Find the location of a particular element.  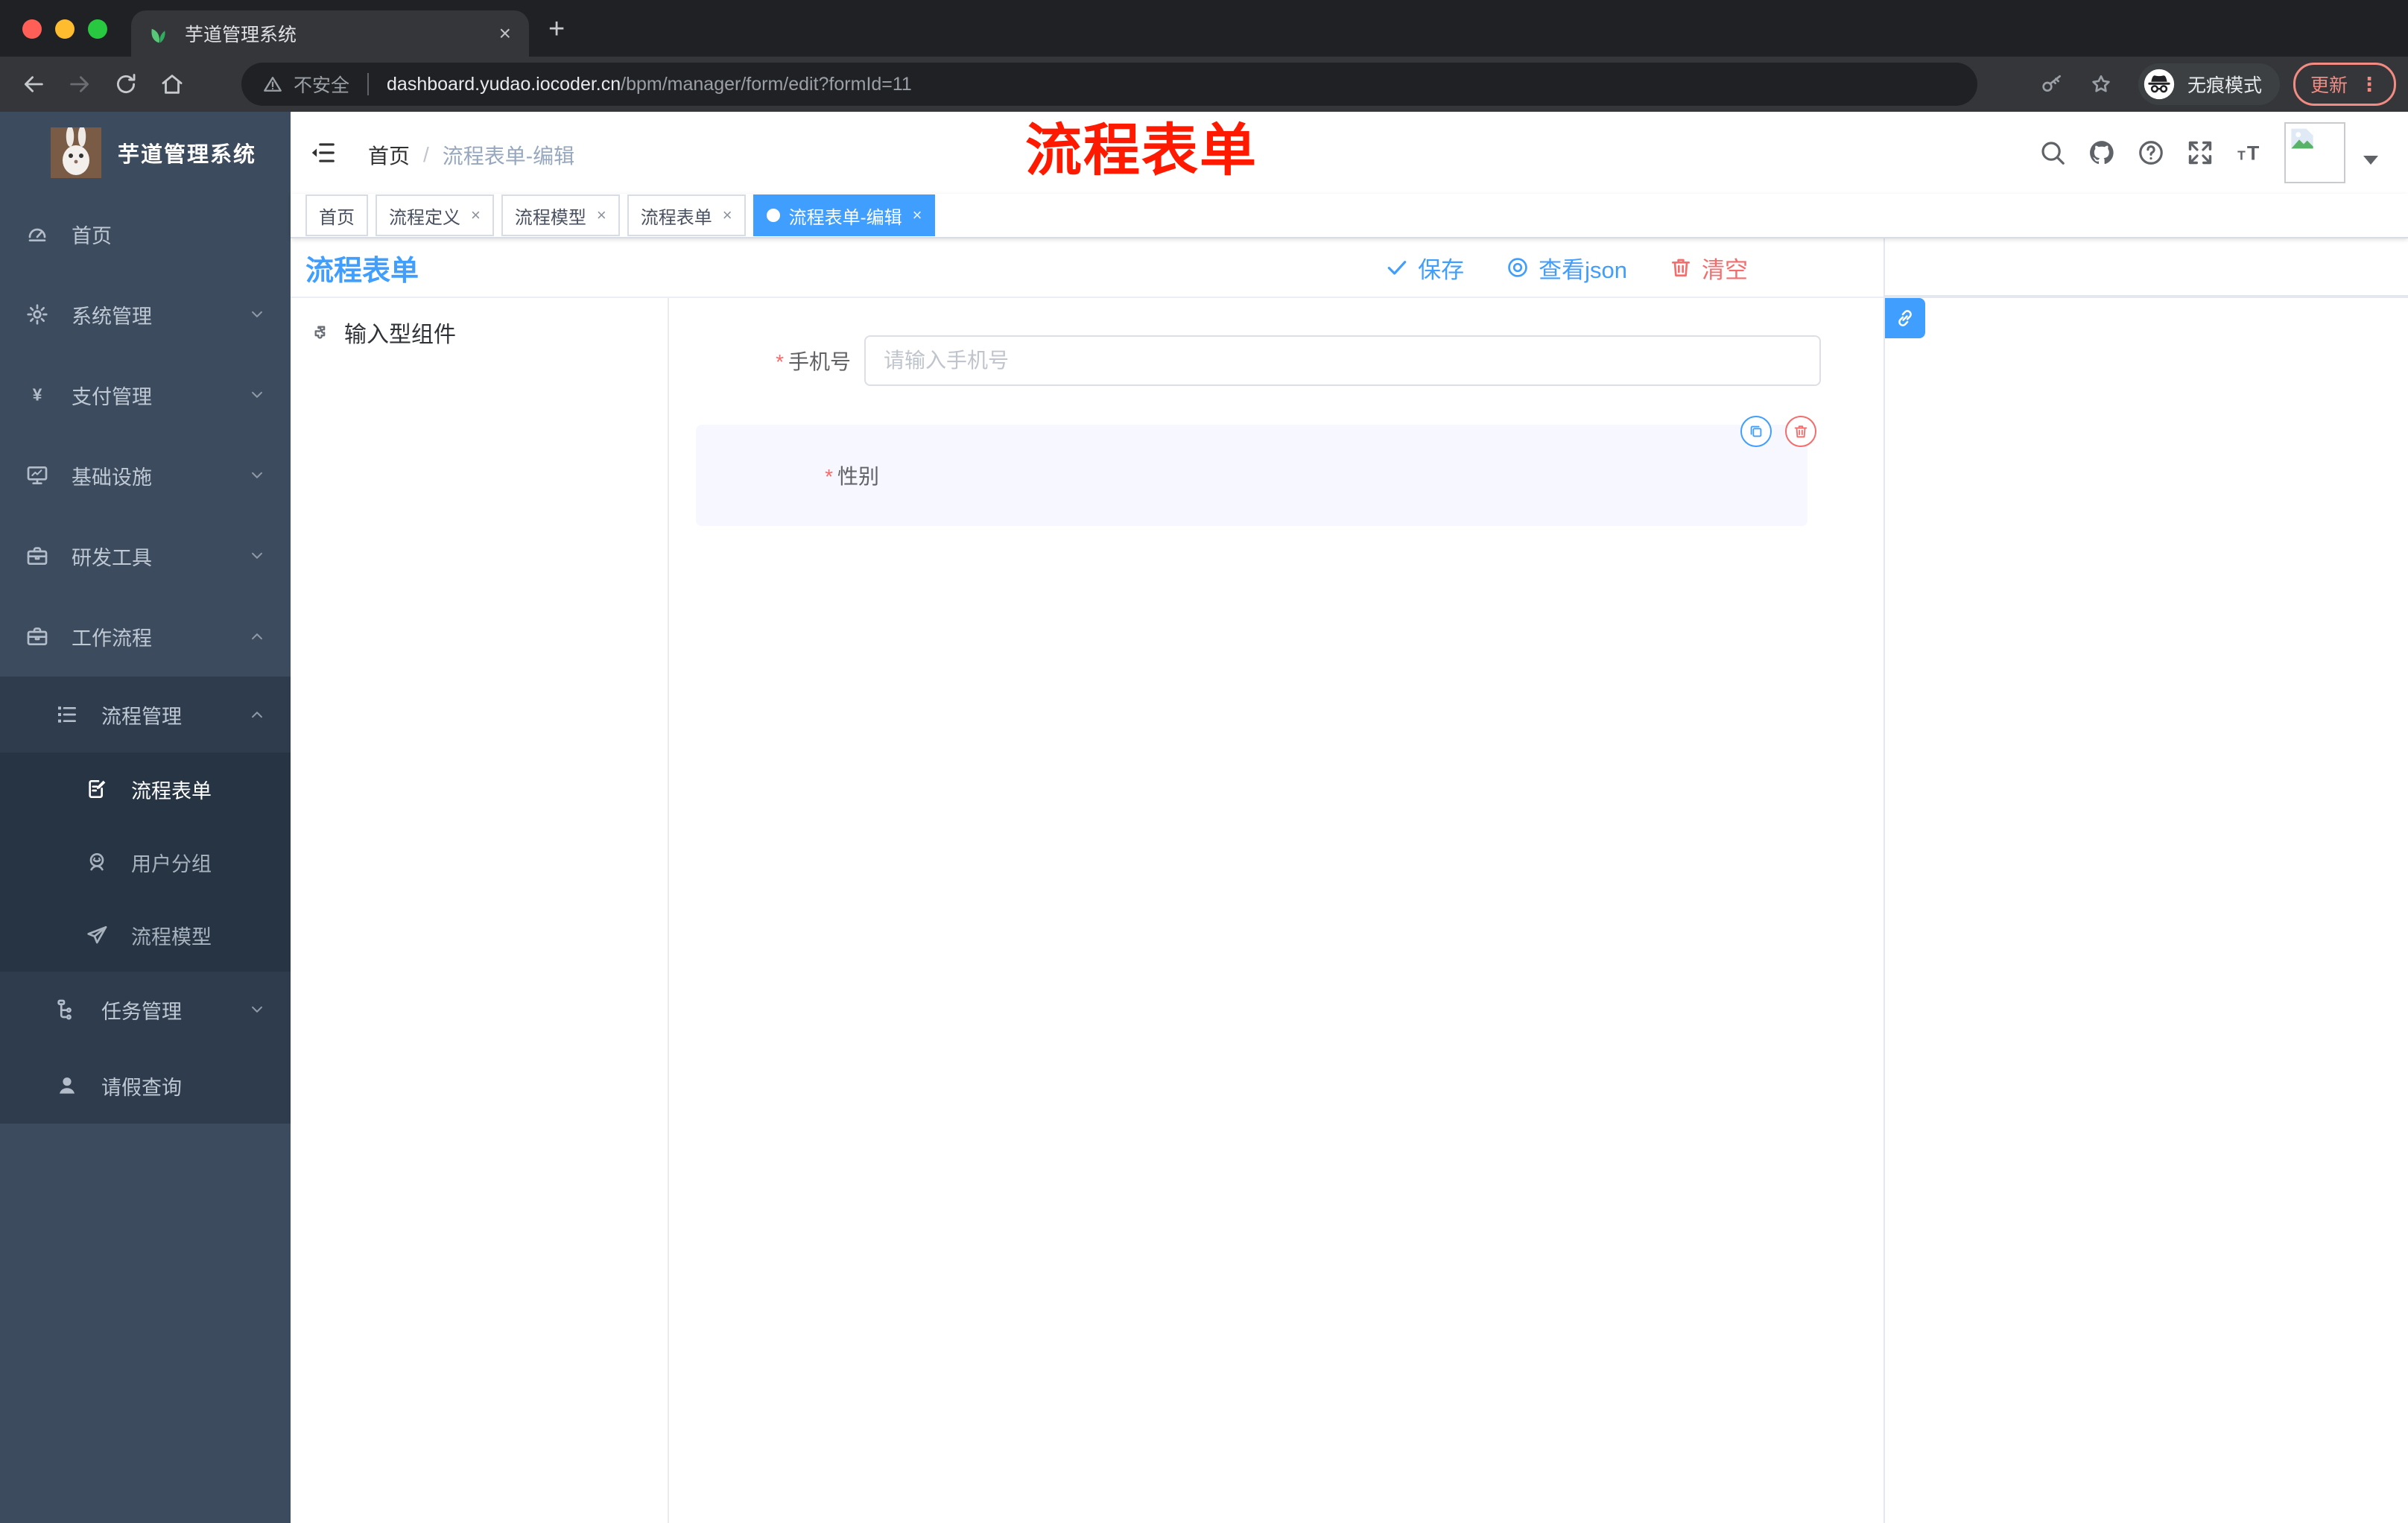

sidebar-item-label: 研发工具 is located at coordinates (112, 558).